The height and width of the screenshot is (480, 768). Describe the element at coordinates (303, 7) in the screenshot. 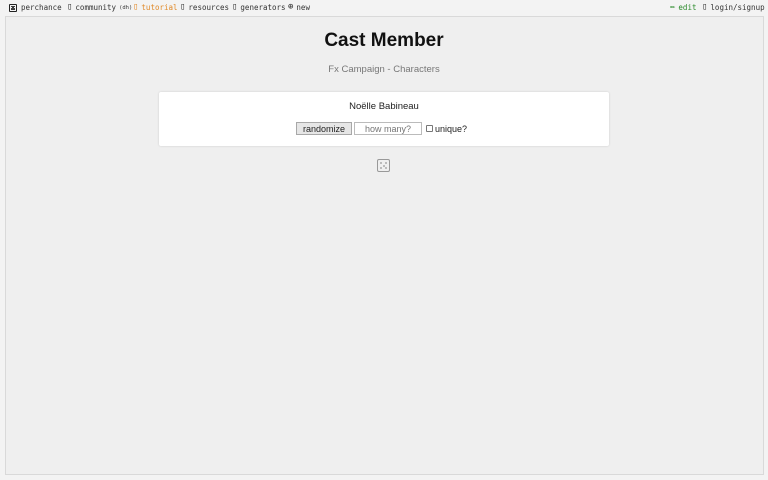

I see `nav-new-label: new` at that location.